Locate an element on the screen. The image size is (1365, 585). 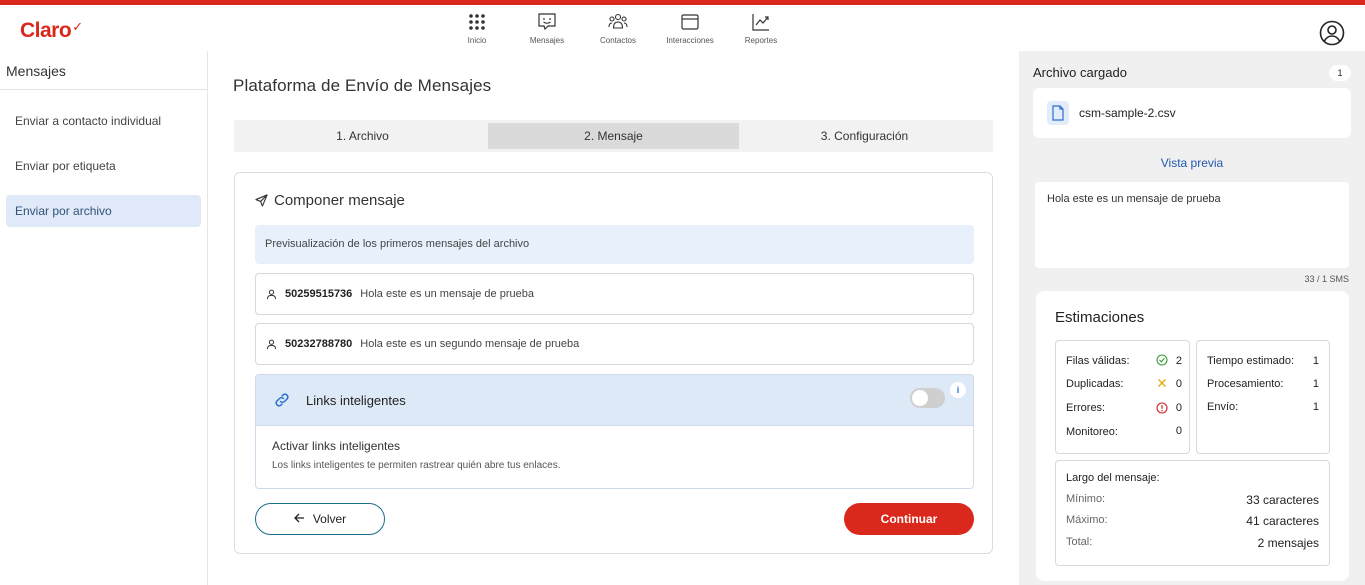
time-label: Envío: is located at coordinates (1223, 407).